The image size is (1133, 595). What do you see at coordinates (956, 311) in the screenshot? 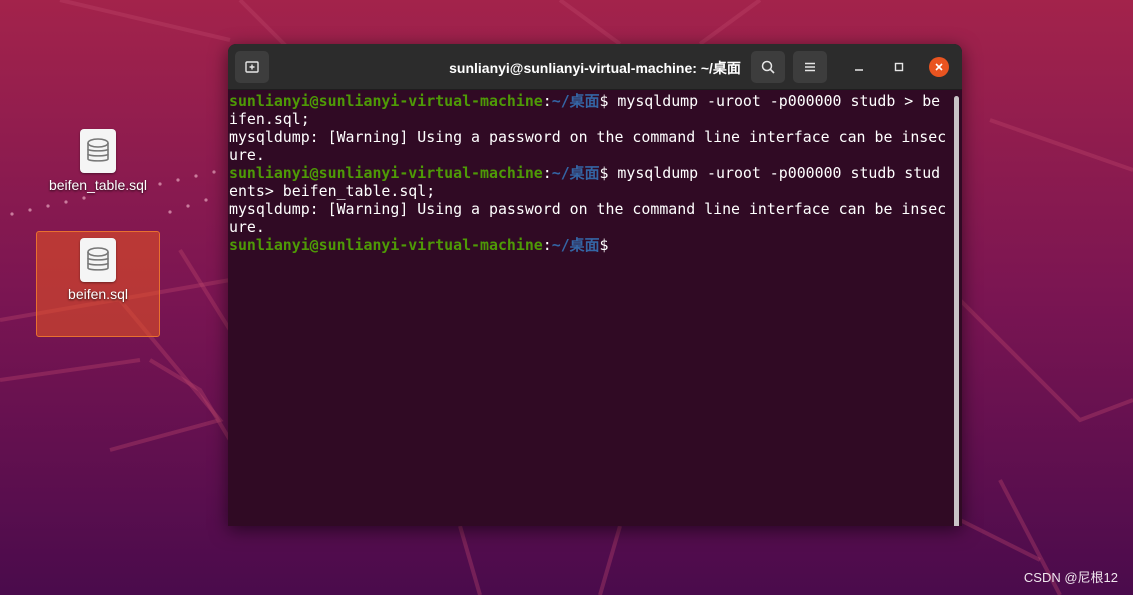
I see `terminal-scrollbar` at bounding box center [956, 311].